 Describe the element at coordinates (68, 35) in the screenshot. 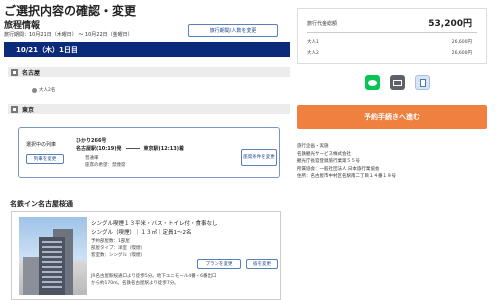

I see `travel-period: 旅行期間：10月21日（木曜日） 〜 10月22日（金曜日）` at that location.